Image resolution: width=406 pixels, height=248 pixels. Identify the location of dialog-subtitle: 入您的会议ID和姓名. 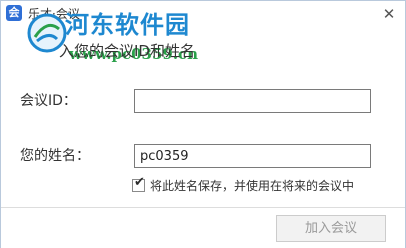
(127, 51).